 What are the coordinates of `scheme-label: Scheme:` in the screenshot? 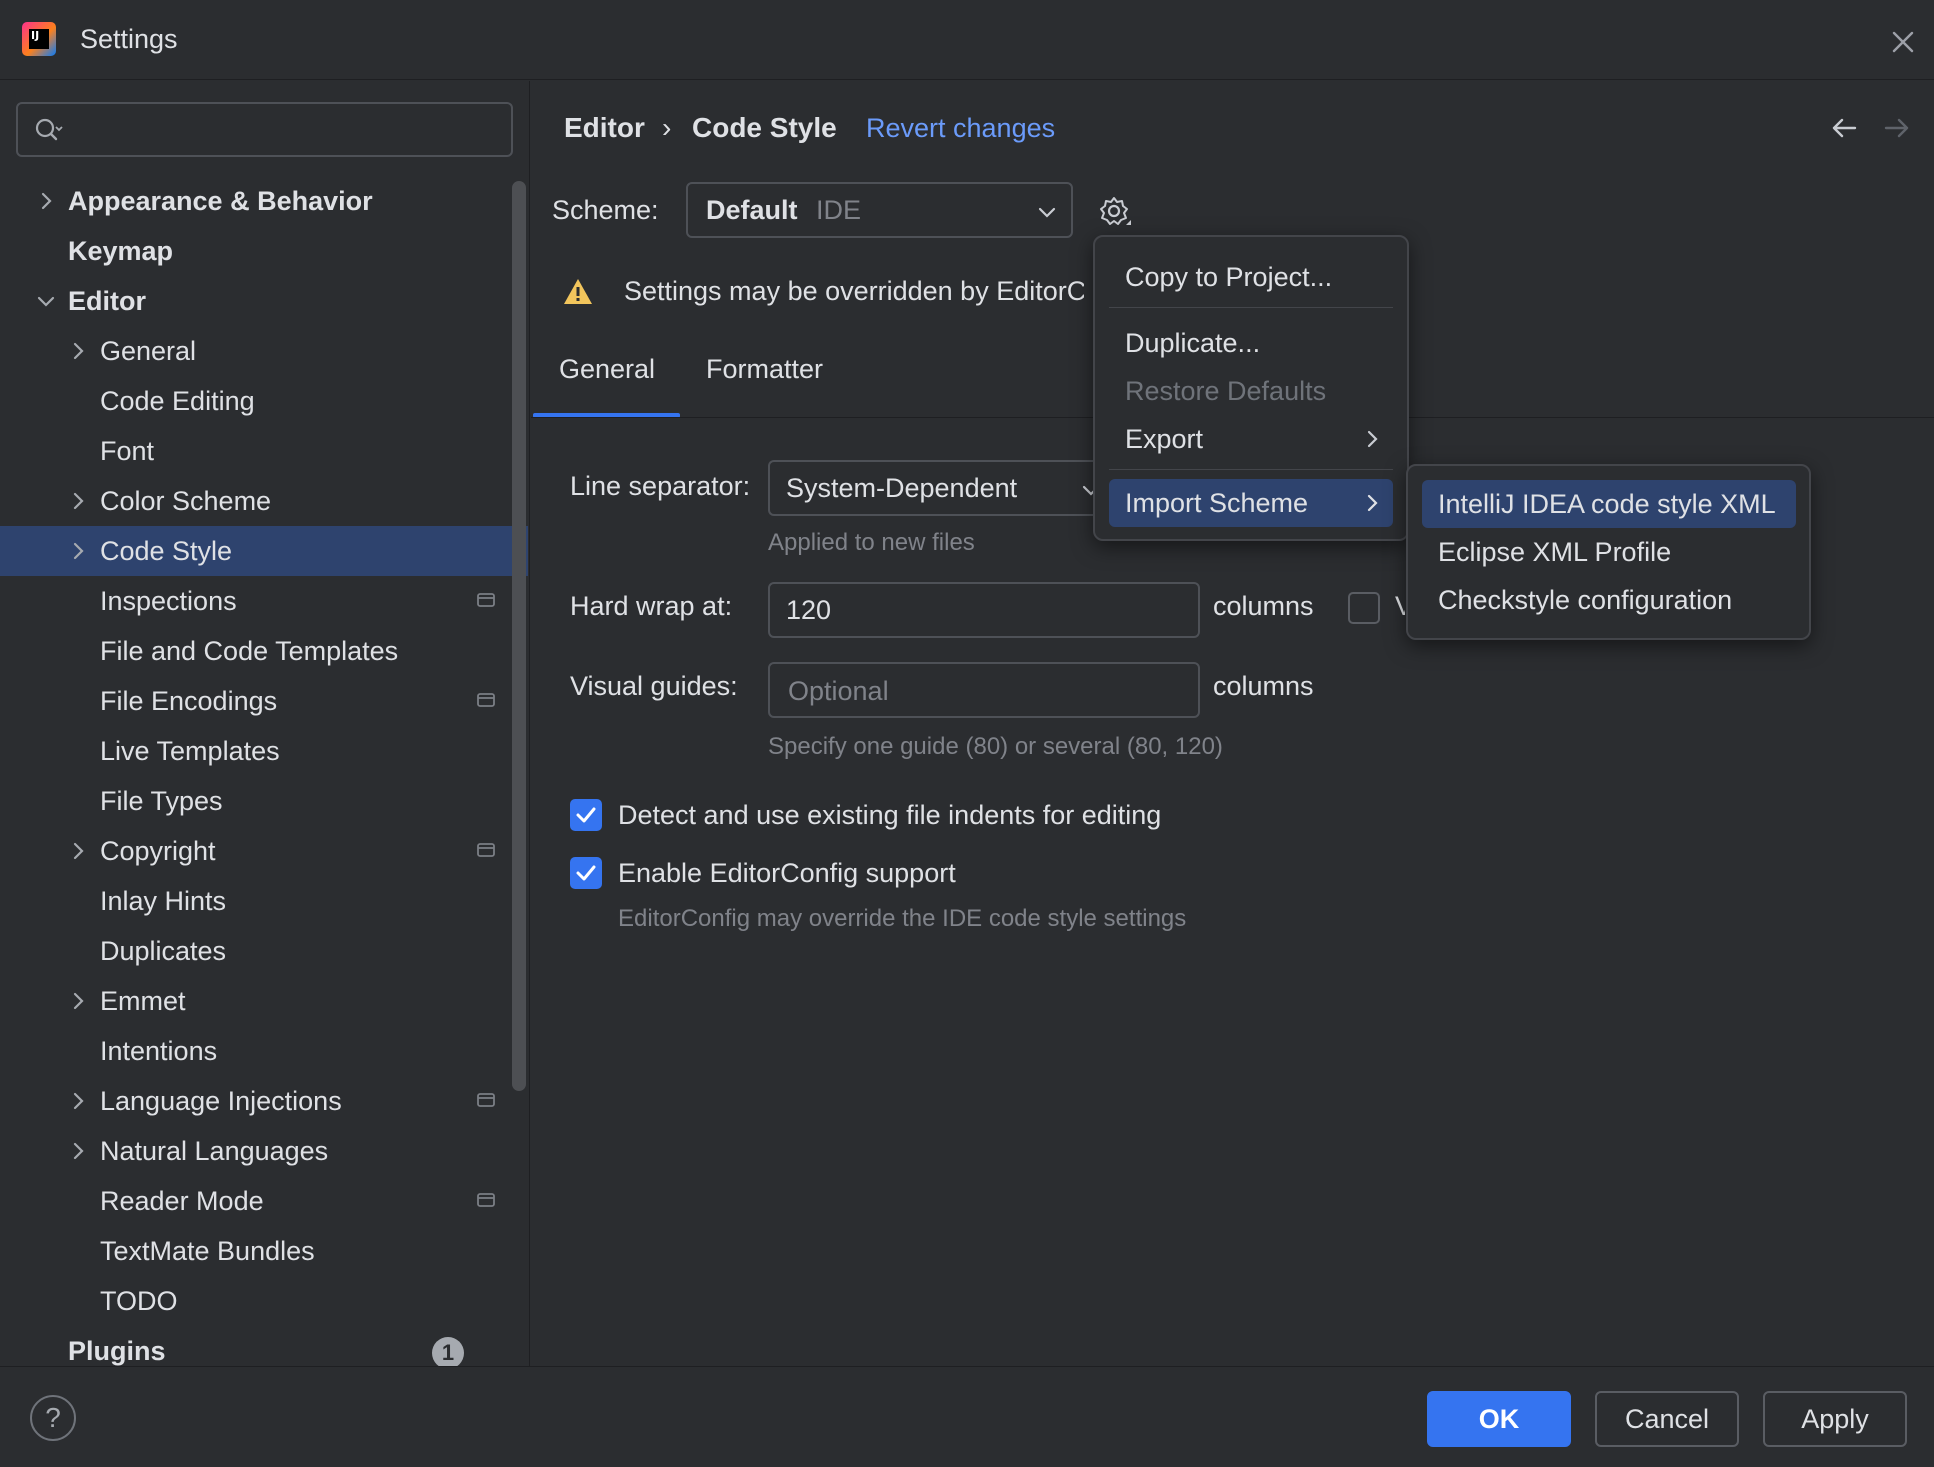 It's located at (605, 210).